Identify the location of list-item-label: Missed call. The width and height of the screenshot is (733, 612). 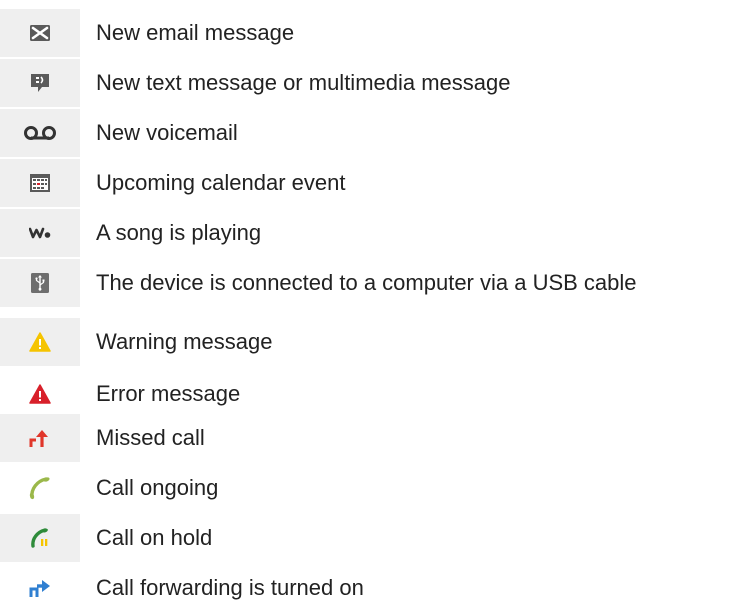
(150, 437).